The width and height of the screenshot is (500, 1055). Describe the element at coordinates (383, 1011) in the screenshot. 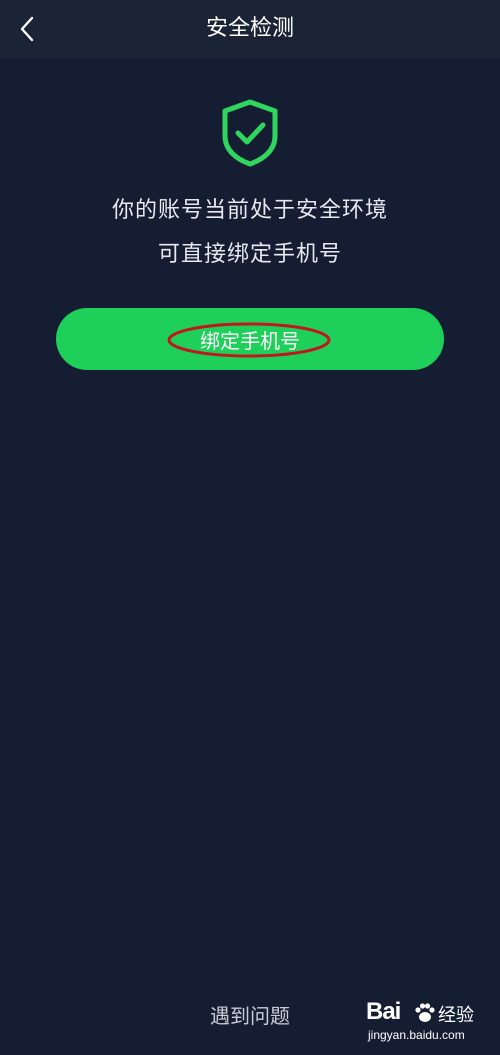

I see `watermark-brand: Bai` at that location.